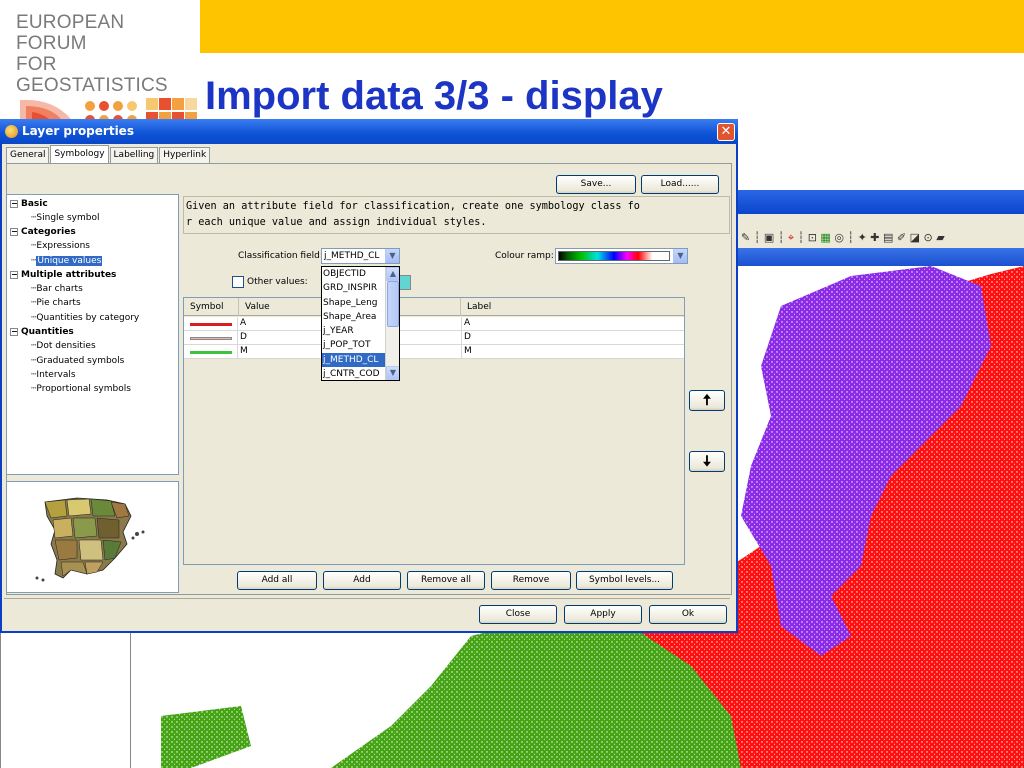 The width and height of the screenshot is (1024, 768). Describe the element at coordinates (352, 256) in the screenshot. I see `classification-field-value: j_METHD_CL` at that location.